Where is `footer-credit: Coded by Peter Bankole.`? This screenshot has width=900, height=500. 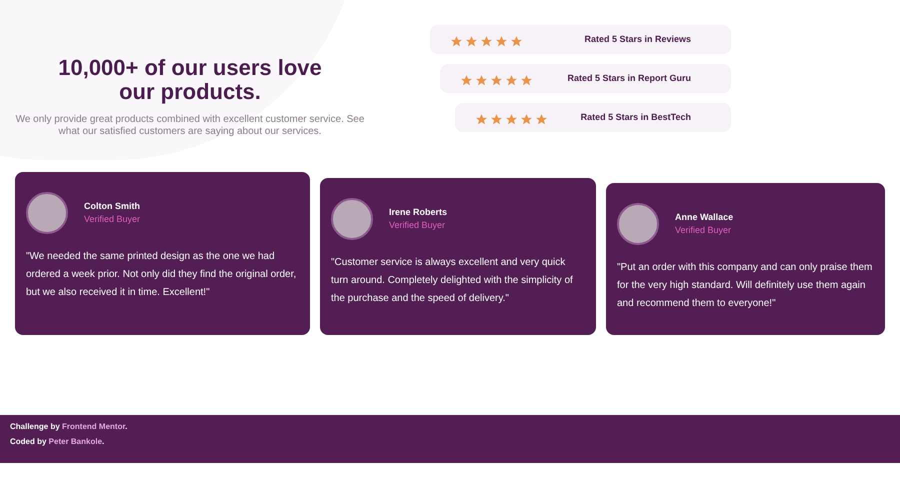 footer-credit: Coded by Peter Bankole. is located at coordinates (58, 442).